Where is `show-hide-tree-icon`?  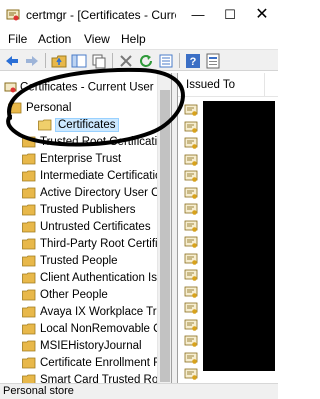
show-hide-tree-icon is located at coordinates (79, 61).